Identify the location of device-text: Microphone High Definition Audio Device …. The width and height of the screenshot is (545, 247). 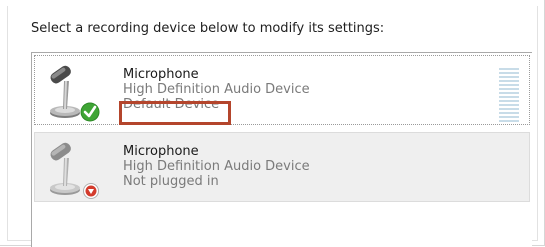
(216, 166).